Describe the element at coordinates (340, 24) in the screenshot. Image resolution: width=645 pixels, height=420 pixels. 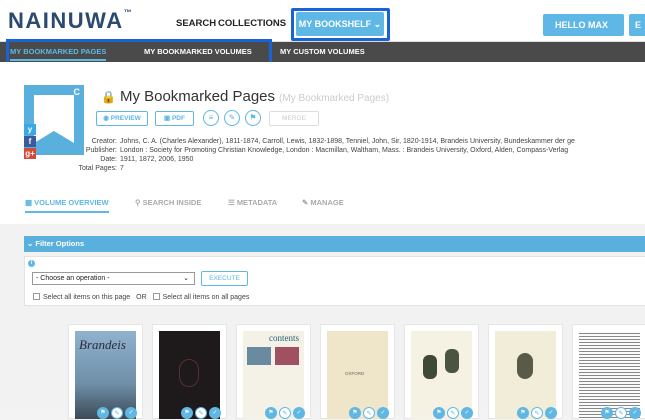
I see `bookshelf-highlight-outline` at that location.